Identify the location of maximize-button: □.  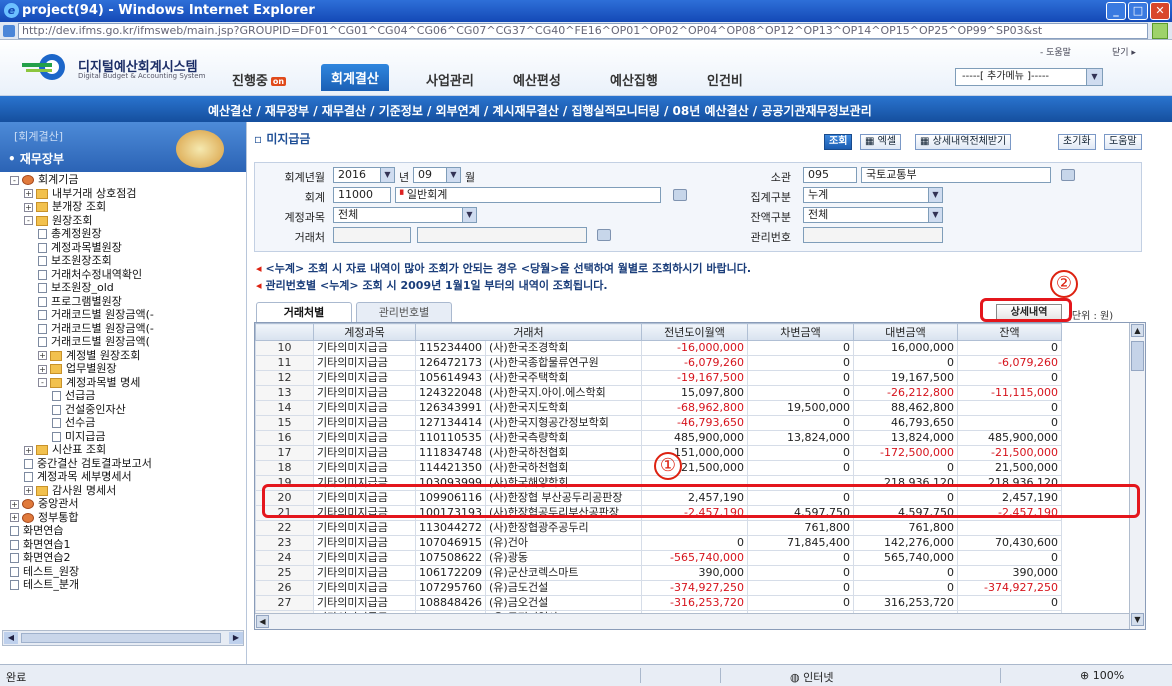
(1138, 11).